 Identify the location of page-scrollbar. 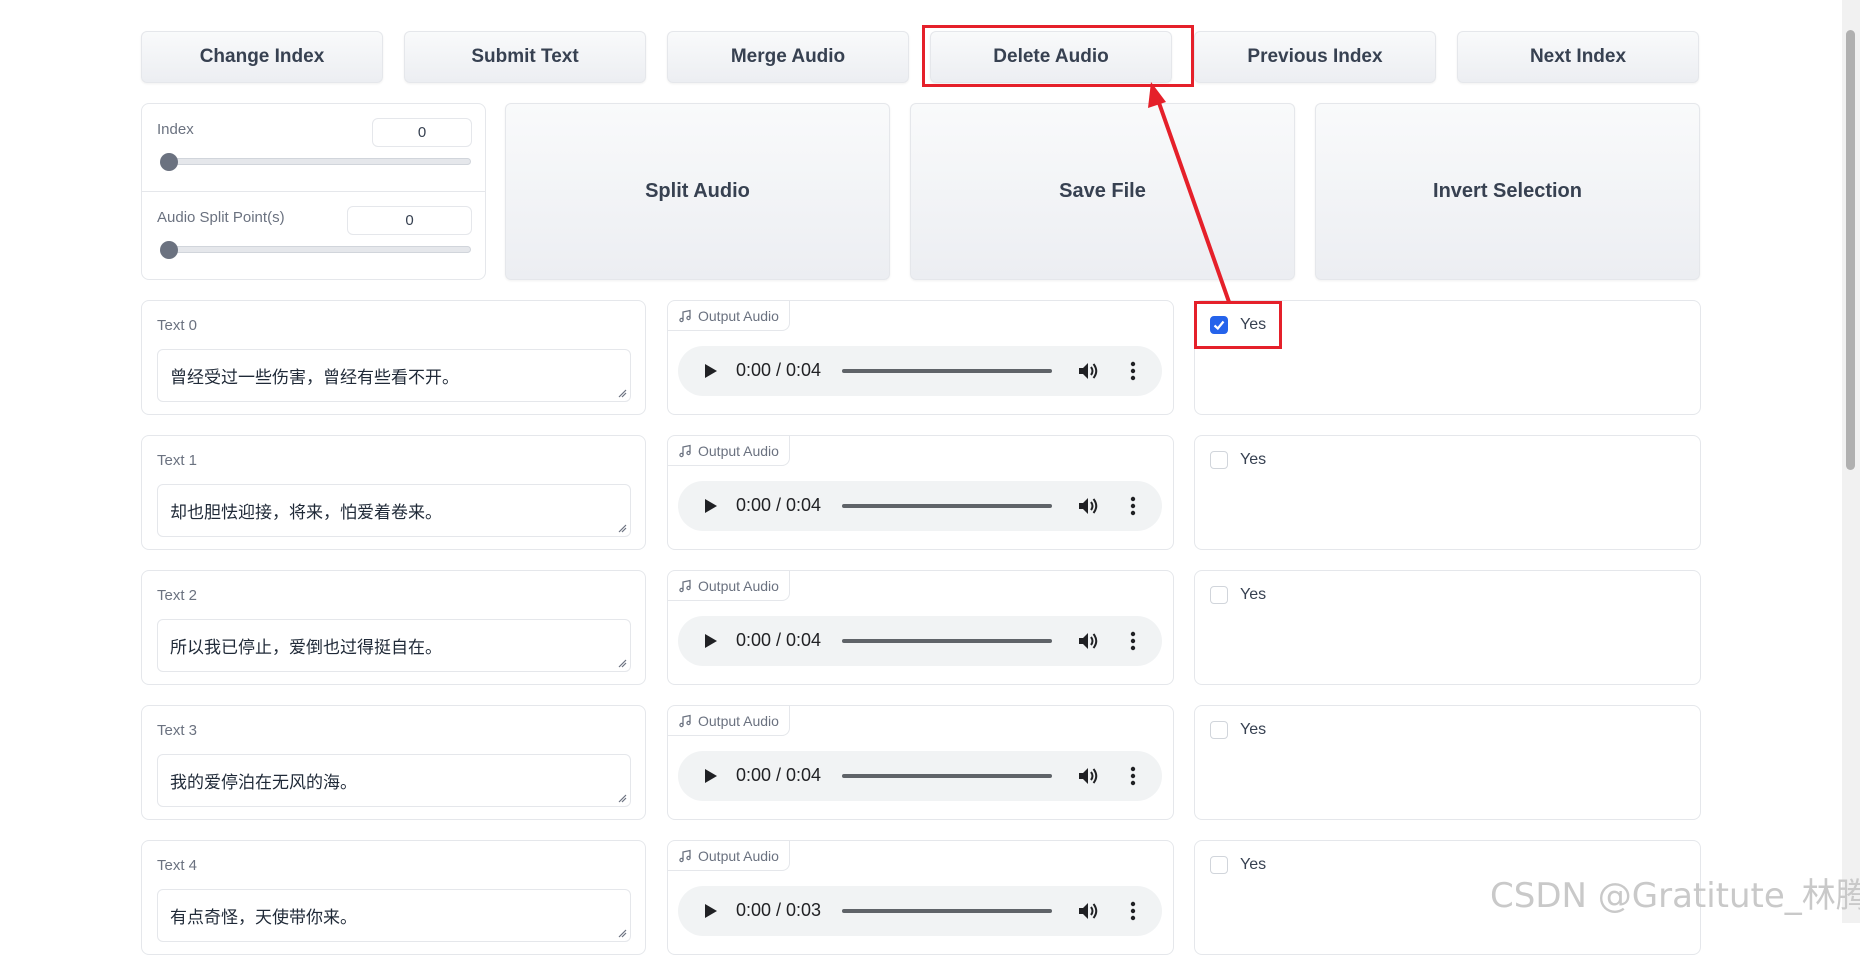
(1851, 461).